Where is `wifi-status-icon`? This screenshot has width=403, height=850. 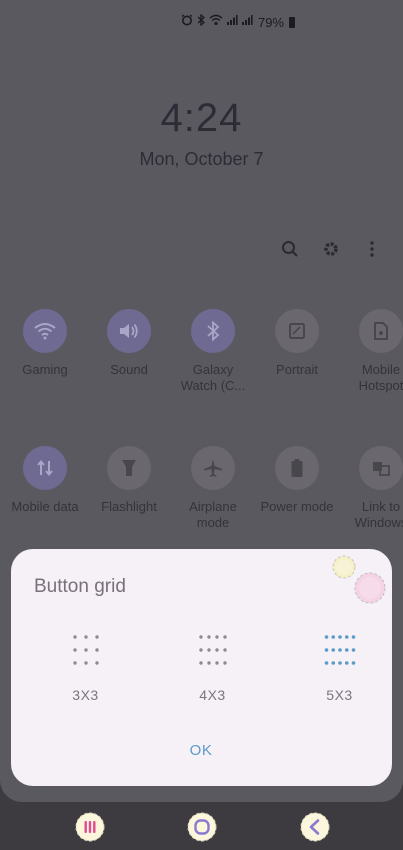 wifi-status-icon is located at coordinates (216, 22).